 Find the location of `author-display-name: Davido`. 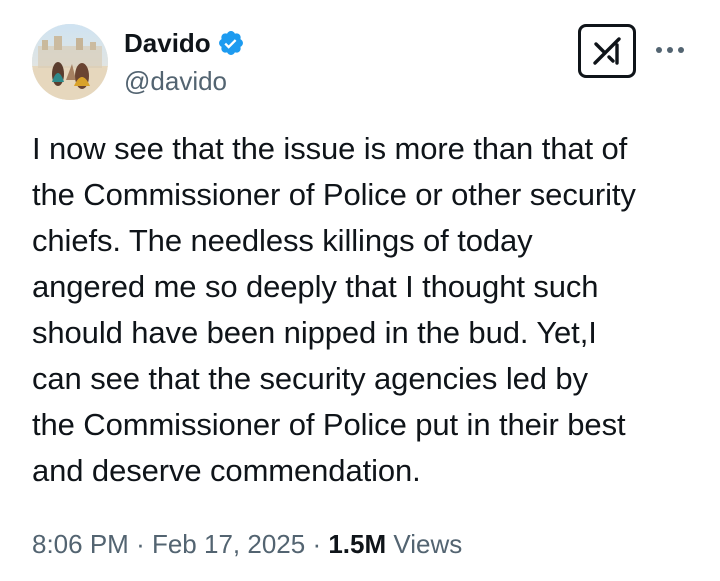

author-display-name: Davido is located at coordinates (167, 43).